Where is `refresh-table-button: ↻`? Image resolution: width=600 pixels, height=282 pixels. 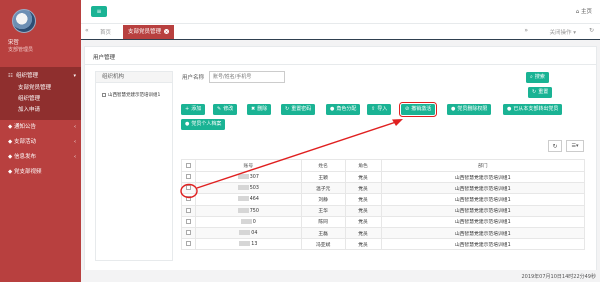
refresh-table-button: ↻ is located at coordinates (555, 146).